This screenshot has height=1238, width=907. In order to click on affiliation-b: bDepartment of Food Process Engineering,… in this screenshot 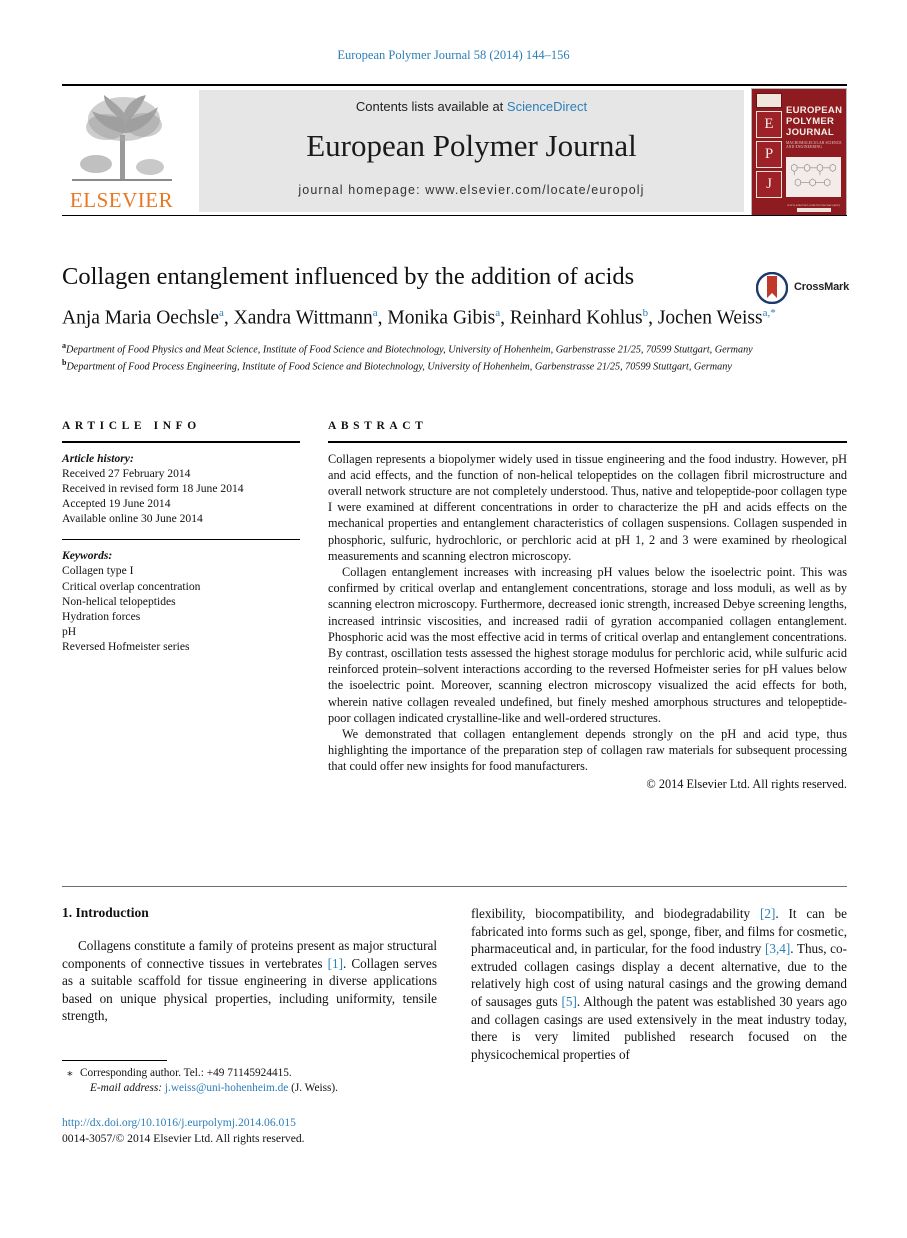, I will do `click(454, 365)`.